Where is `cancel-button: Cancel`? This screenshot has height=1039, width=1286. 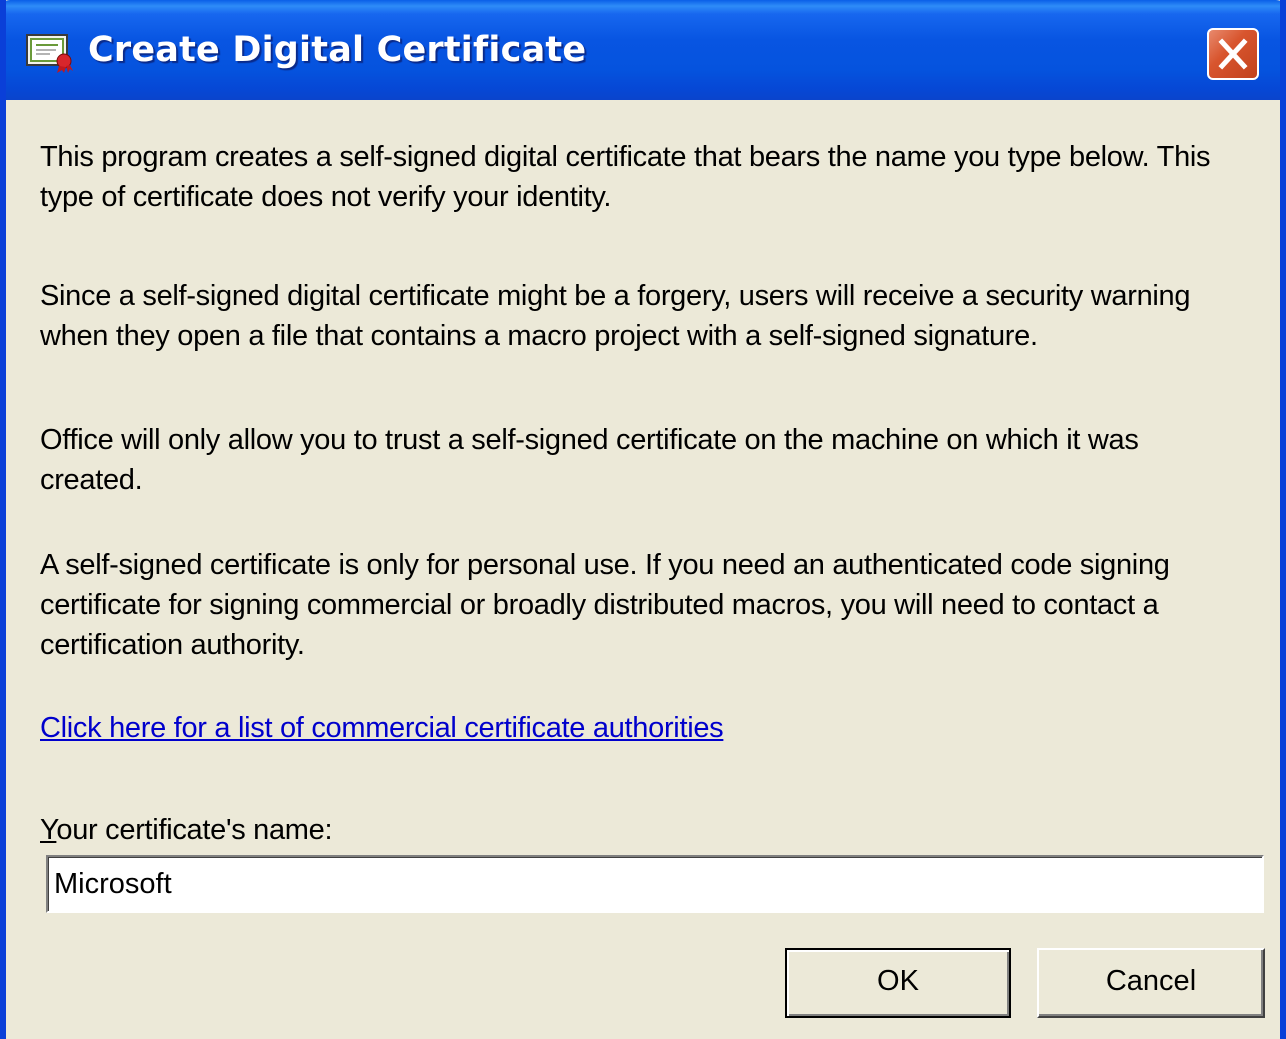 cancel-button: Cancel is located at coordinates (1151, 983).